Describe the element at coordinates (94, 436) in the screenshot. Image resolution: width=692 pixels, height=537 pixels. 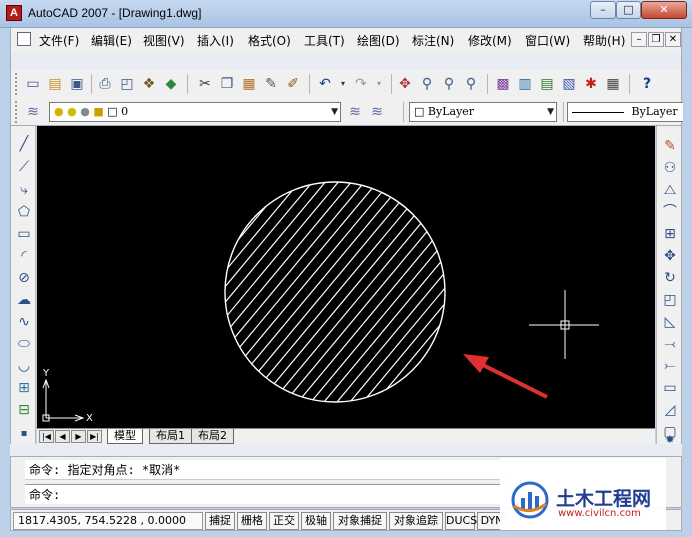
I see `last-tab-button: ▶|` at that location.